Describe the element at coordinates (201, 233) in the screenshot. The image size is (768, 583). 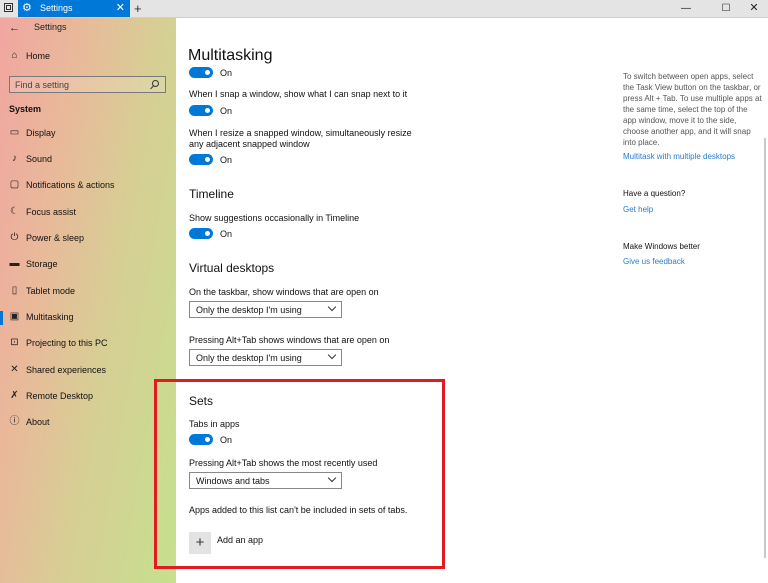
I see `timeline-suggestions-toggle` at that location.